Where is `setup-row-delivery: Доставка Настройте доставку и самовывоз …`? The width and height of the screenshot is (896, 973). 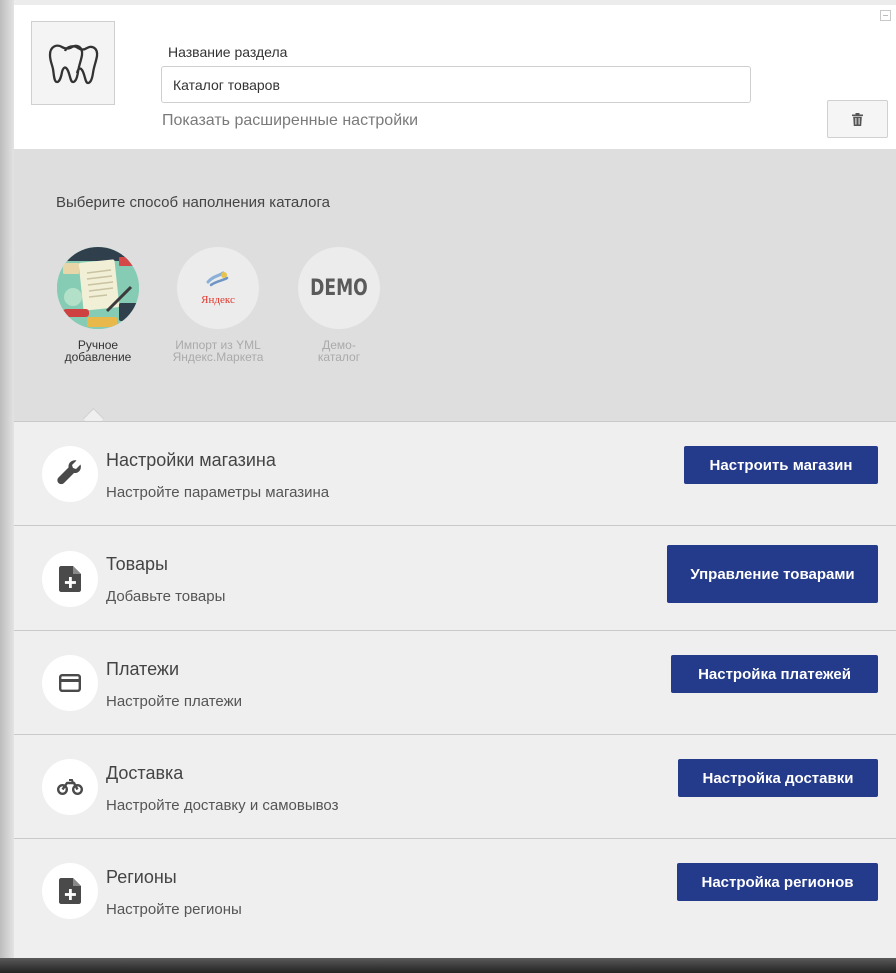 setup-row-delivery: Доставка Настройте доставку и самовывоз … is located at coordinates (455, 786).